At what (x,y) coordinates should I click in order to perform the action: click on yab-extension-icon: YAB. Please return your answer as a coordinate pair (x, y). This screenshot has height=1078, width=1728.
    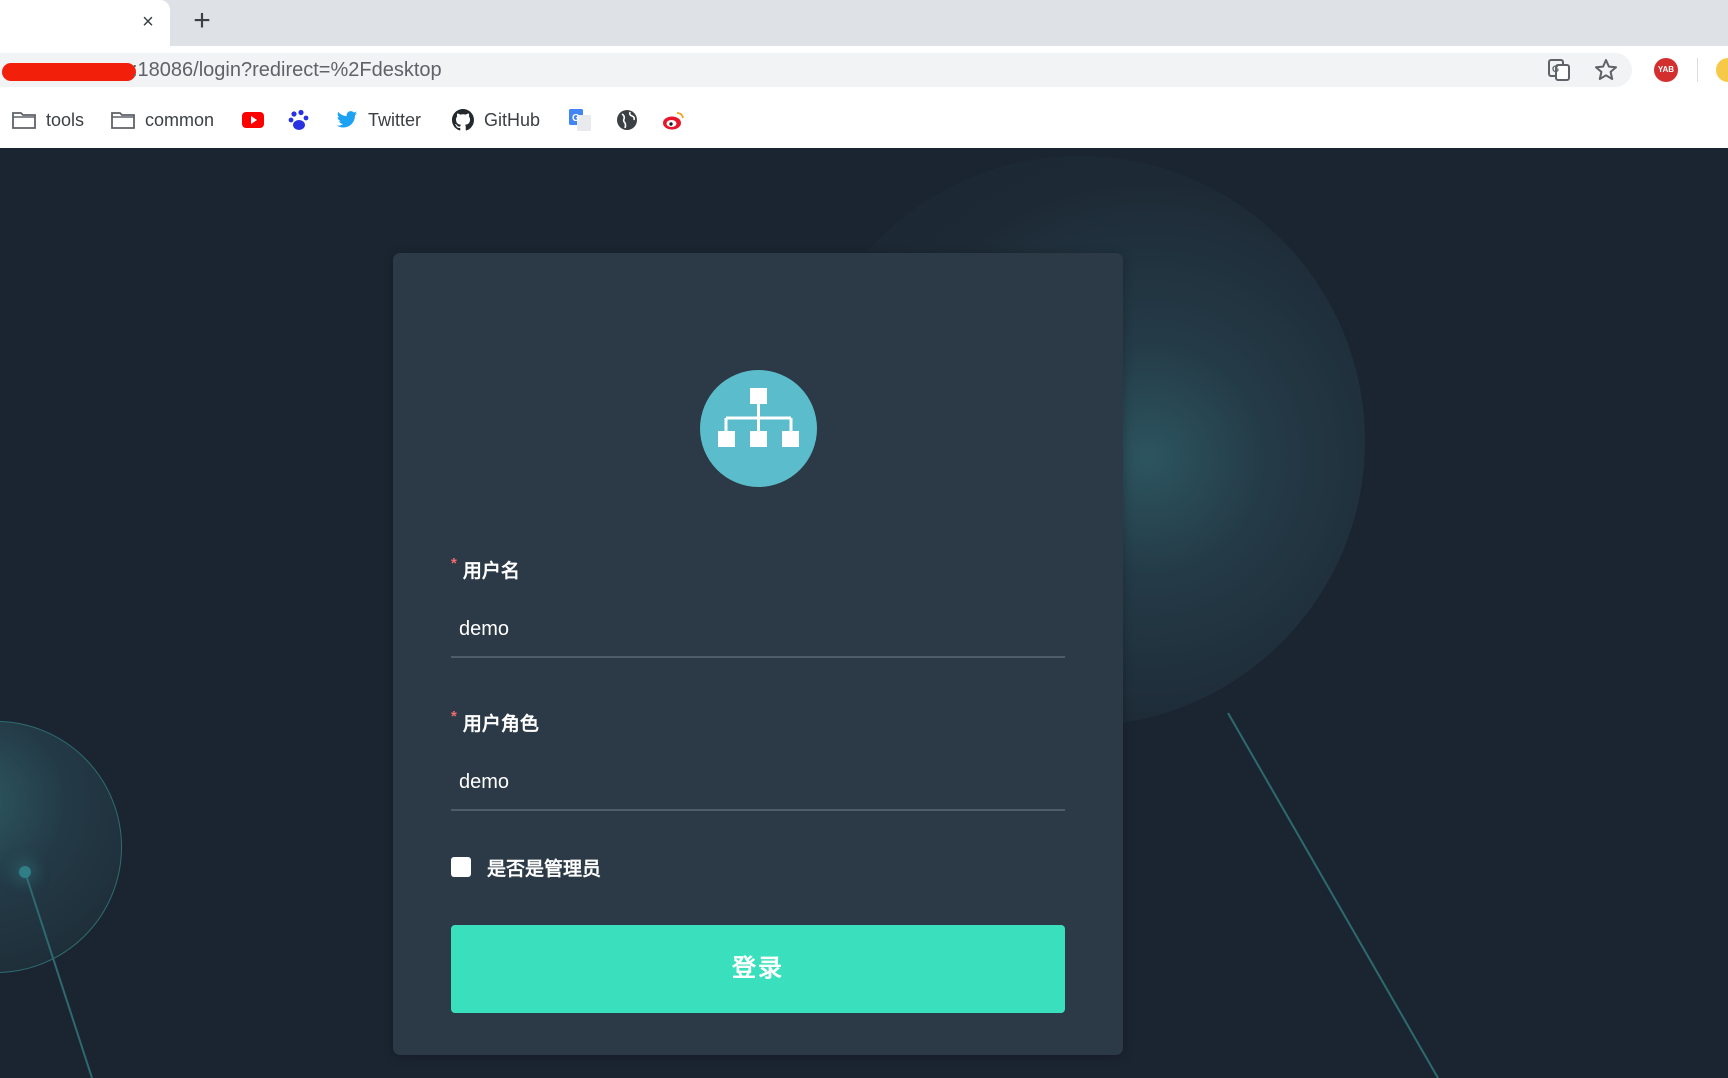
    Looking at the image, I should click on (1666, 70).